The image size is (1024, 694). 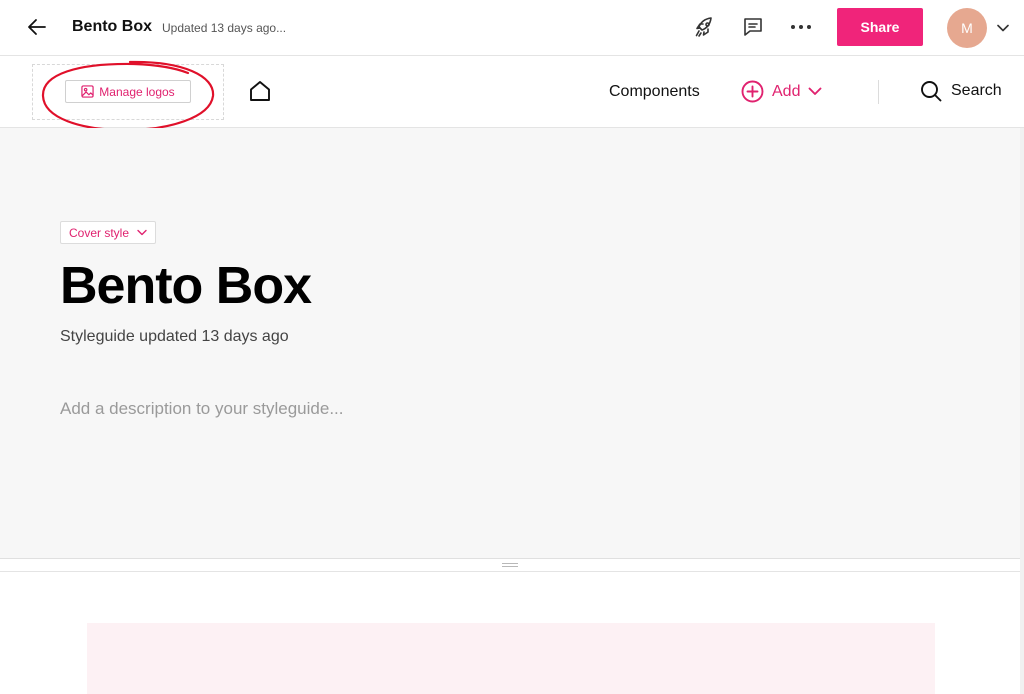 I want to click on doc-title: Bento Box, so click(x=112, y=26).